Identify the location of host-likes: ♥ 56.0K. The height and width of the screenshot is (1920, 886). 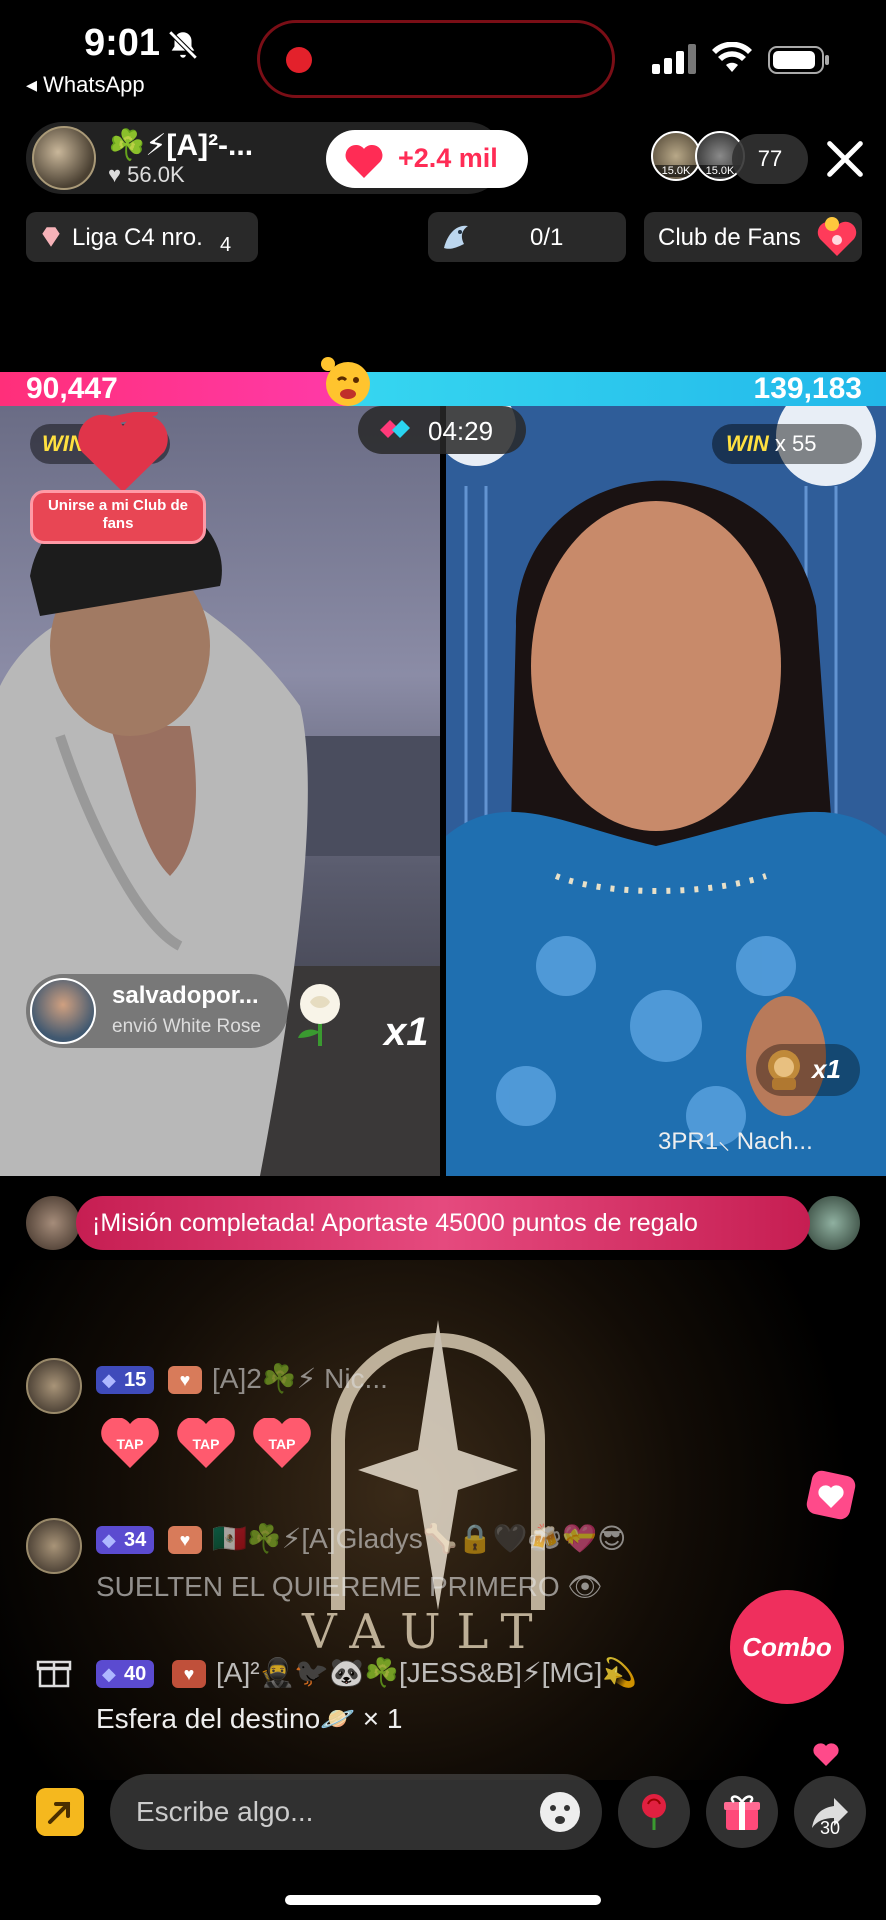
(146, 174).